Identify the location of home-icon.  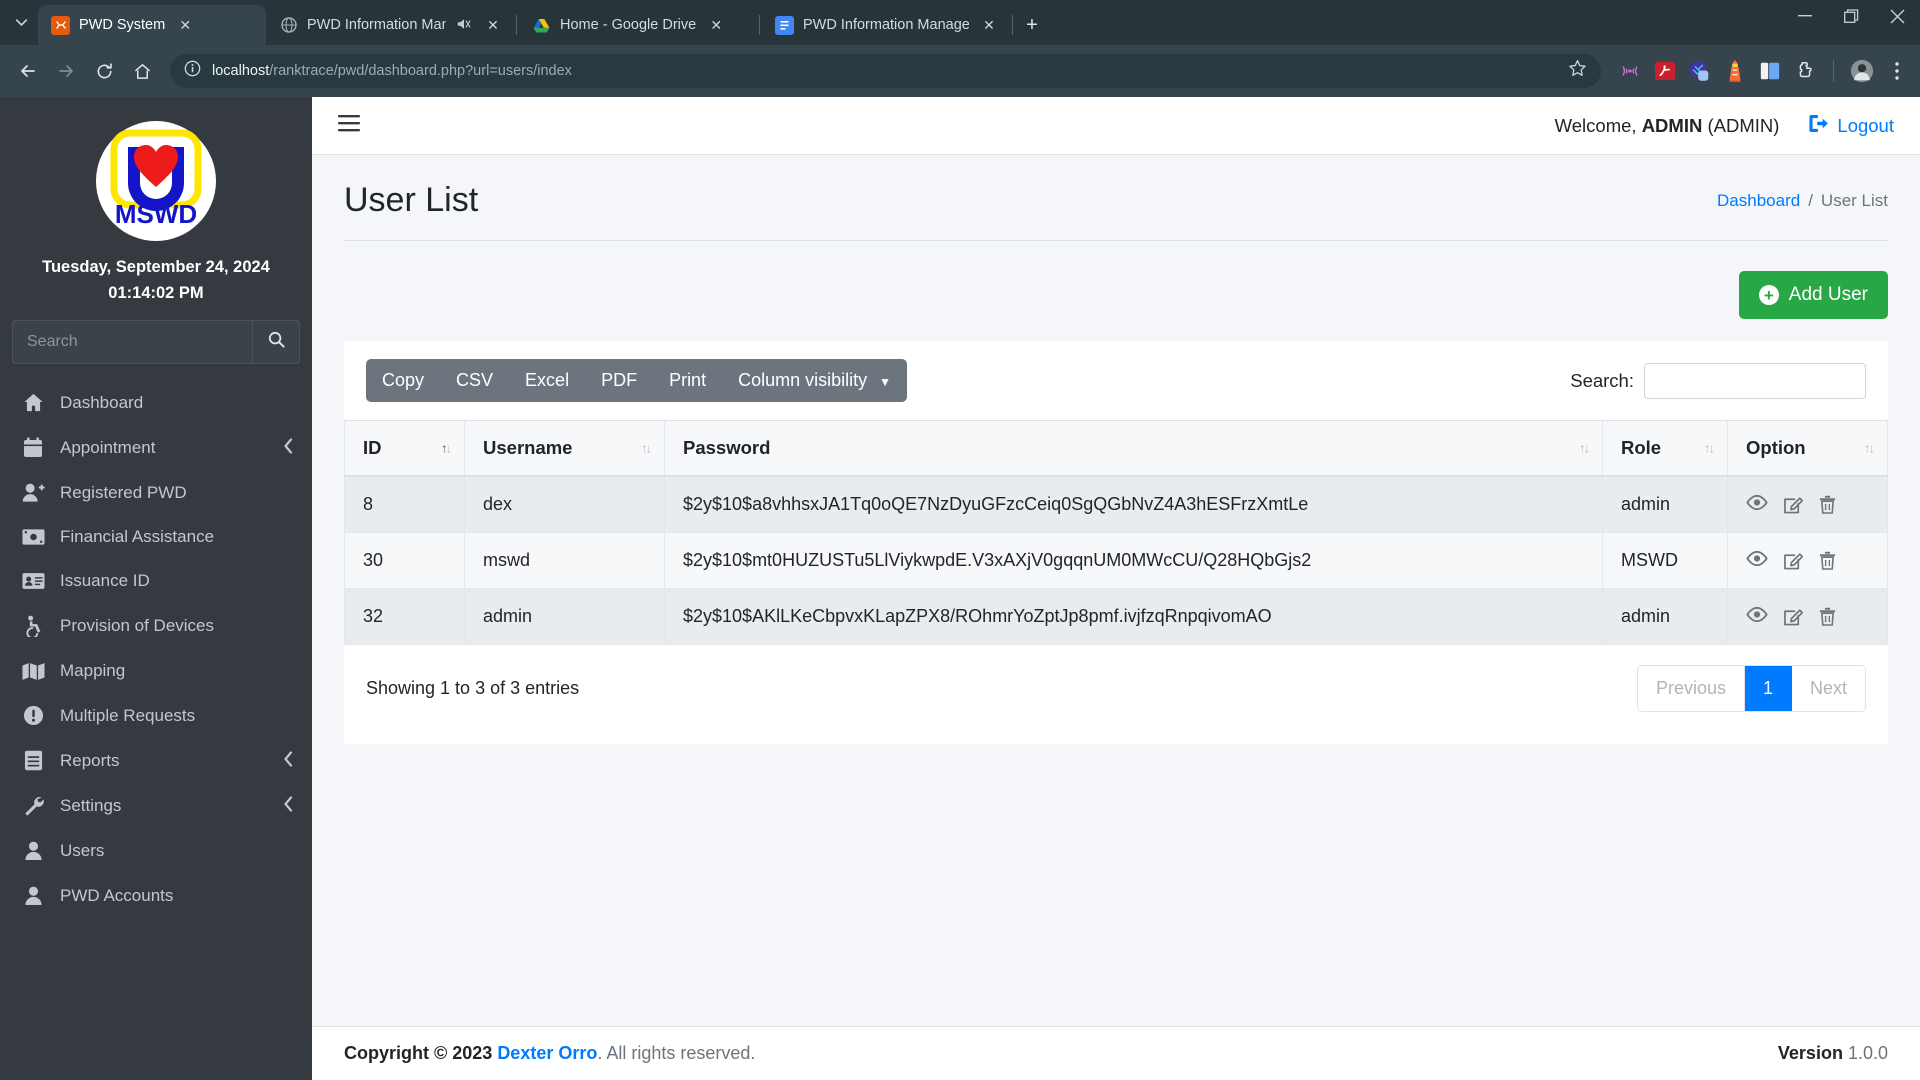
(142, 71).